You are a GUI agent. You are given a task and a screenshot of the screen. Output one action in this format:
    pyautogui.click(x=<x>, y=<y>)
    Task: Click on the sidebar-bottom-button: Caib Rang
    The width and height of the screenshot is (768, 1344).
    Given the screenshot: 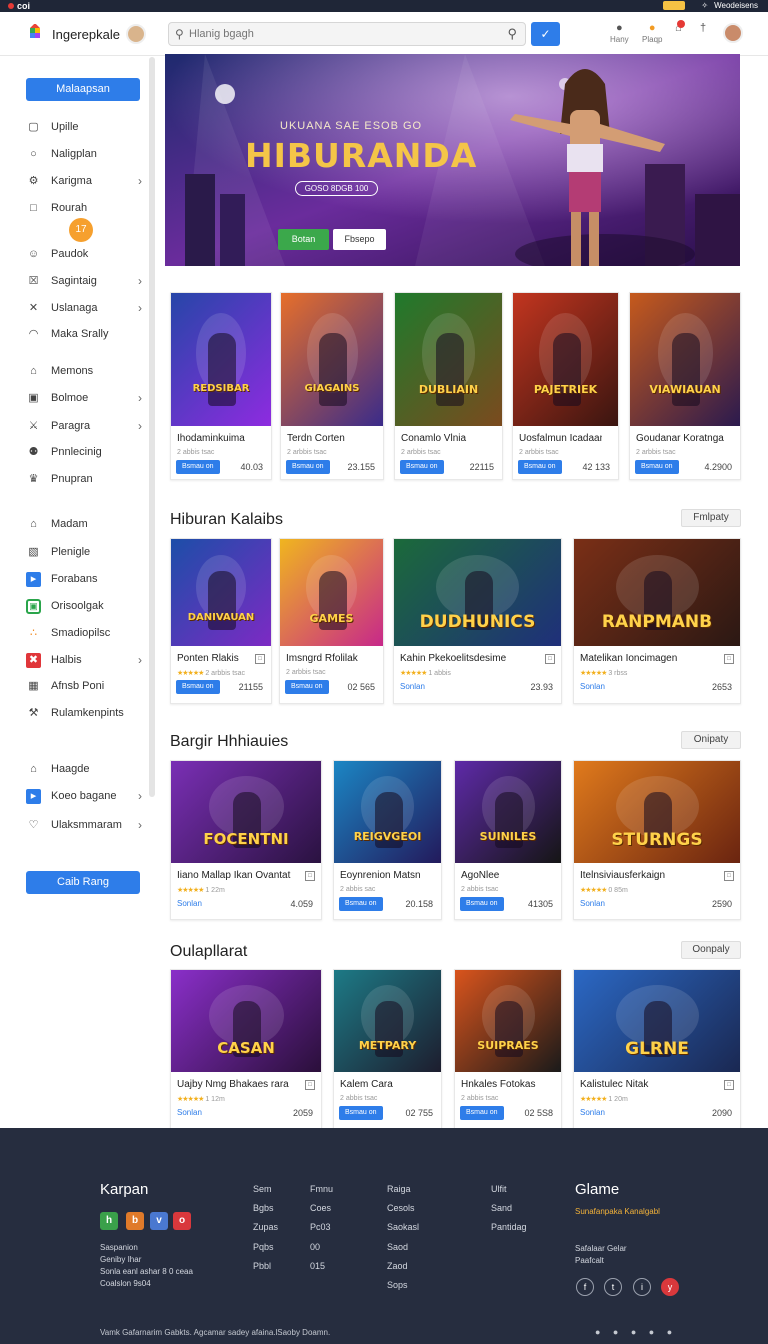 What is the action you would take?
    pyautogui.click(x=83, y=882)
    